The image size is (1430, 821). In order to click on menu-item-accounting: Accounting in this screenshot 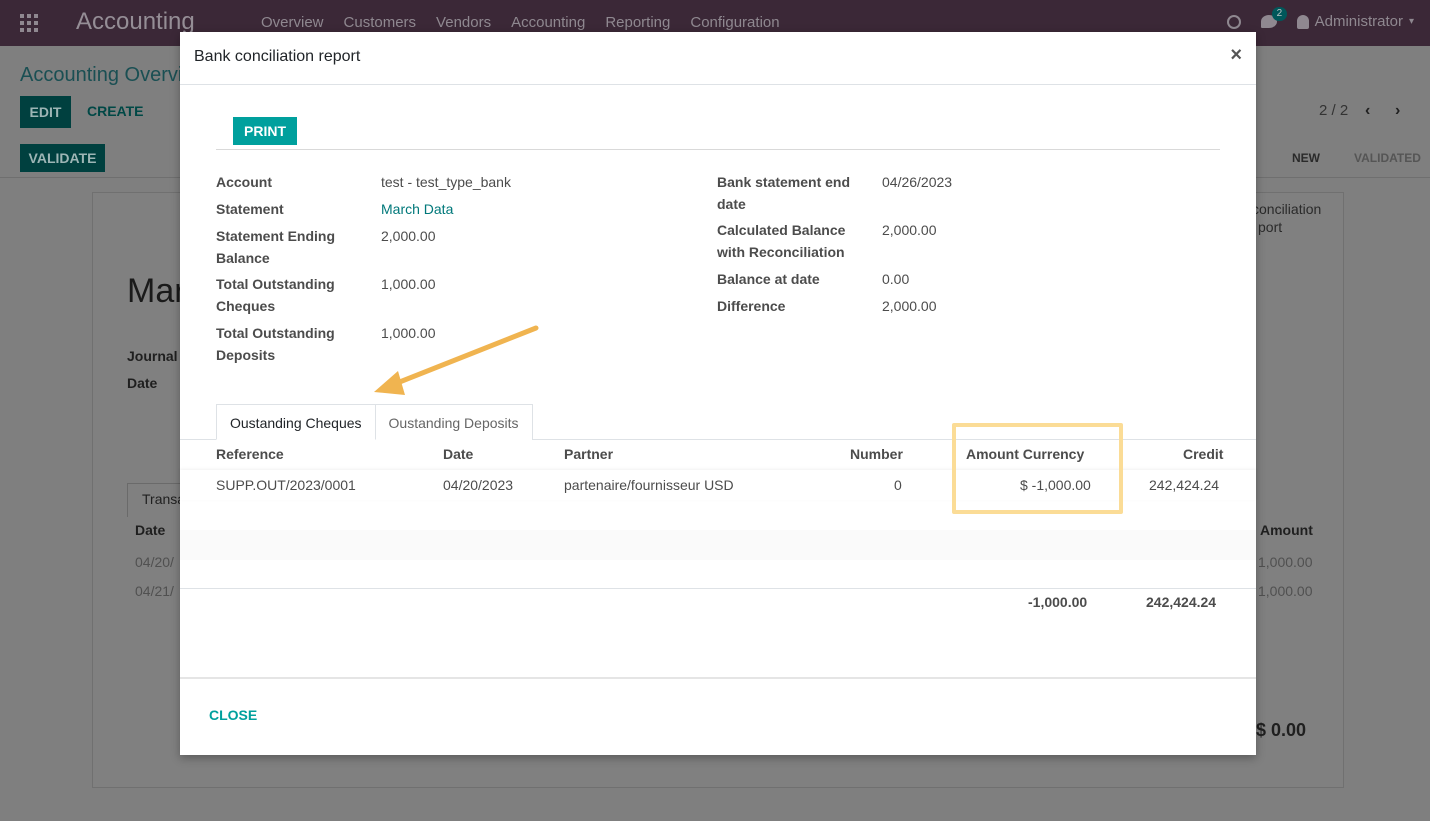, I will do `click(548, 22)`.